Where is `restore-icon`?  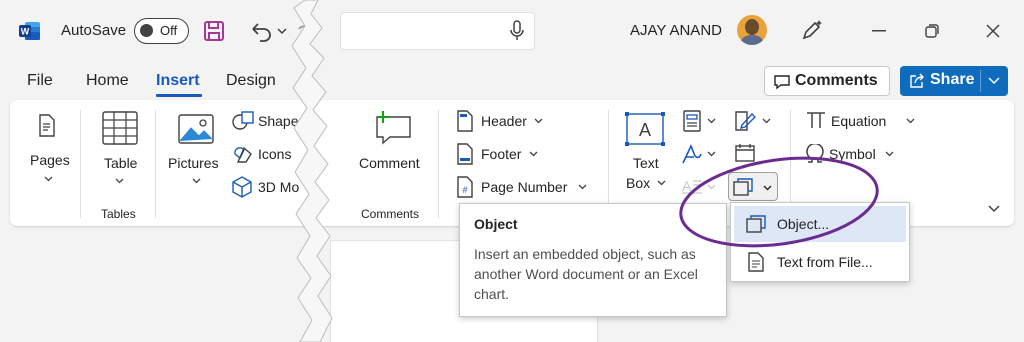
restore-icon is located at coordinates (932, 31).